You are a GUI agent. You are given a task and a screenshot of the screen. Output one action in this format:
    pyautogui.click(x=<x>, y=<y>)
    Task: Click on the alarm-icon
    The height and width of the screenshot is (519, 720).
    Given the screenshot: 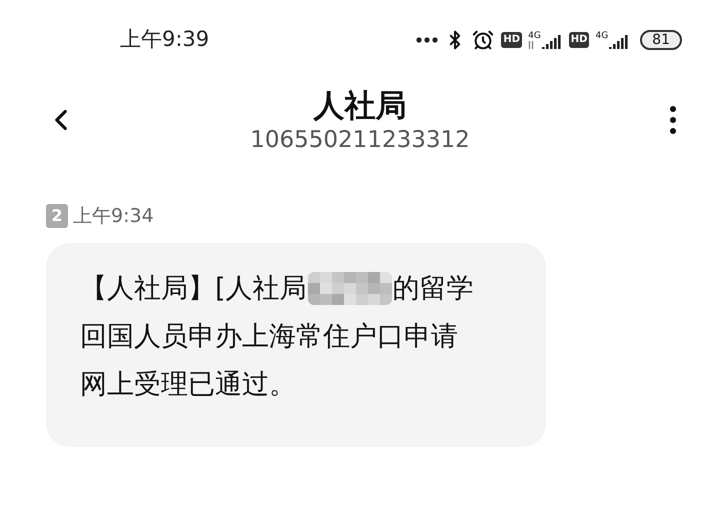 What is the action you would take?
    pyautogui.click(x=483, y=40)
    